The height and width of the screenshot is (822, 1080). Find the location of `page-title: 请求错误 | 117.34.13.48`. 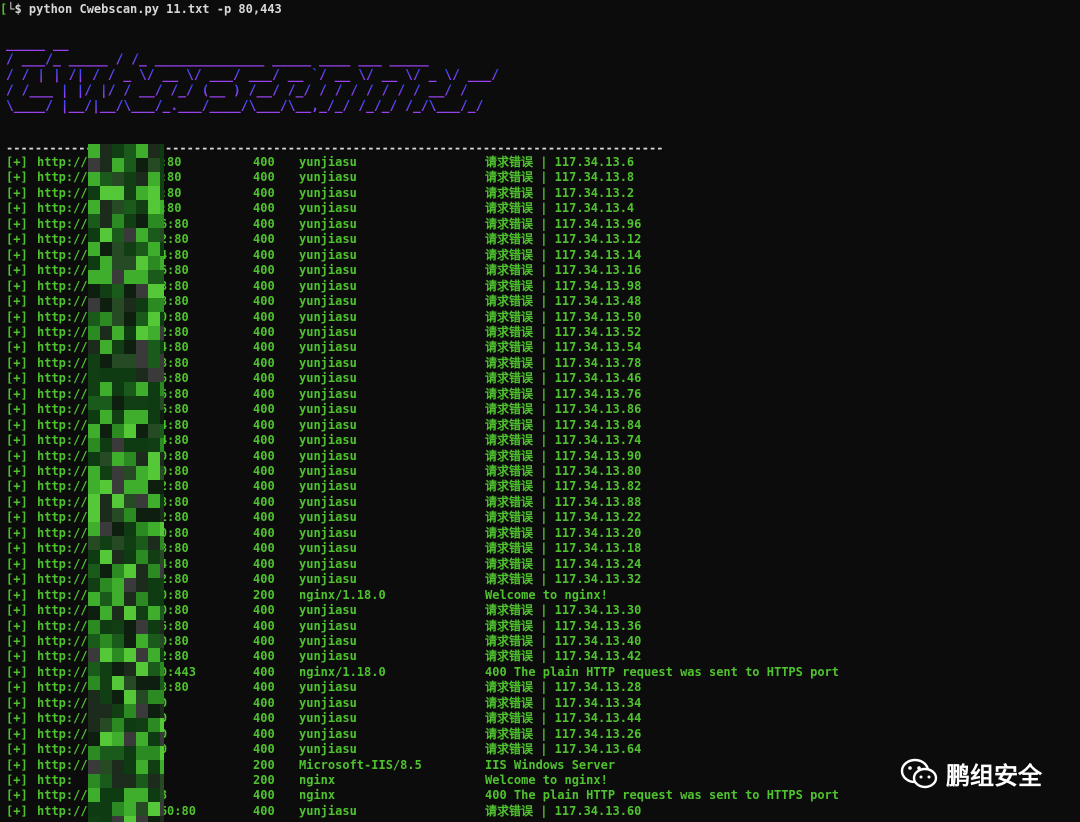

page-title: 请求错误 | 117.34.13.48 is located at coordinates (563, 301).